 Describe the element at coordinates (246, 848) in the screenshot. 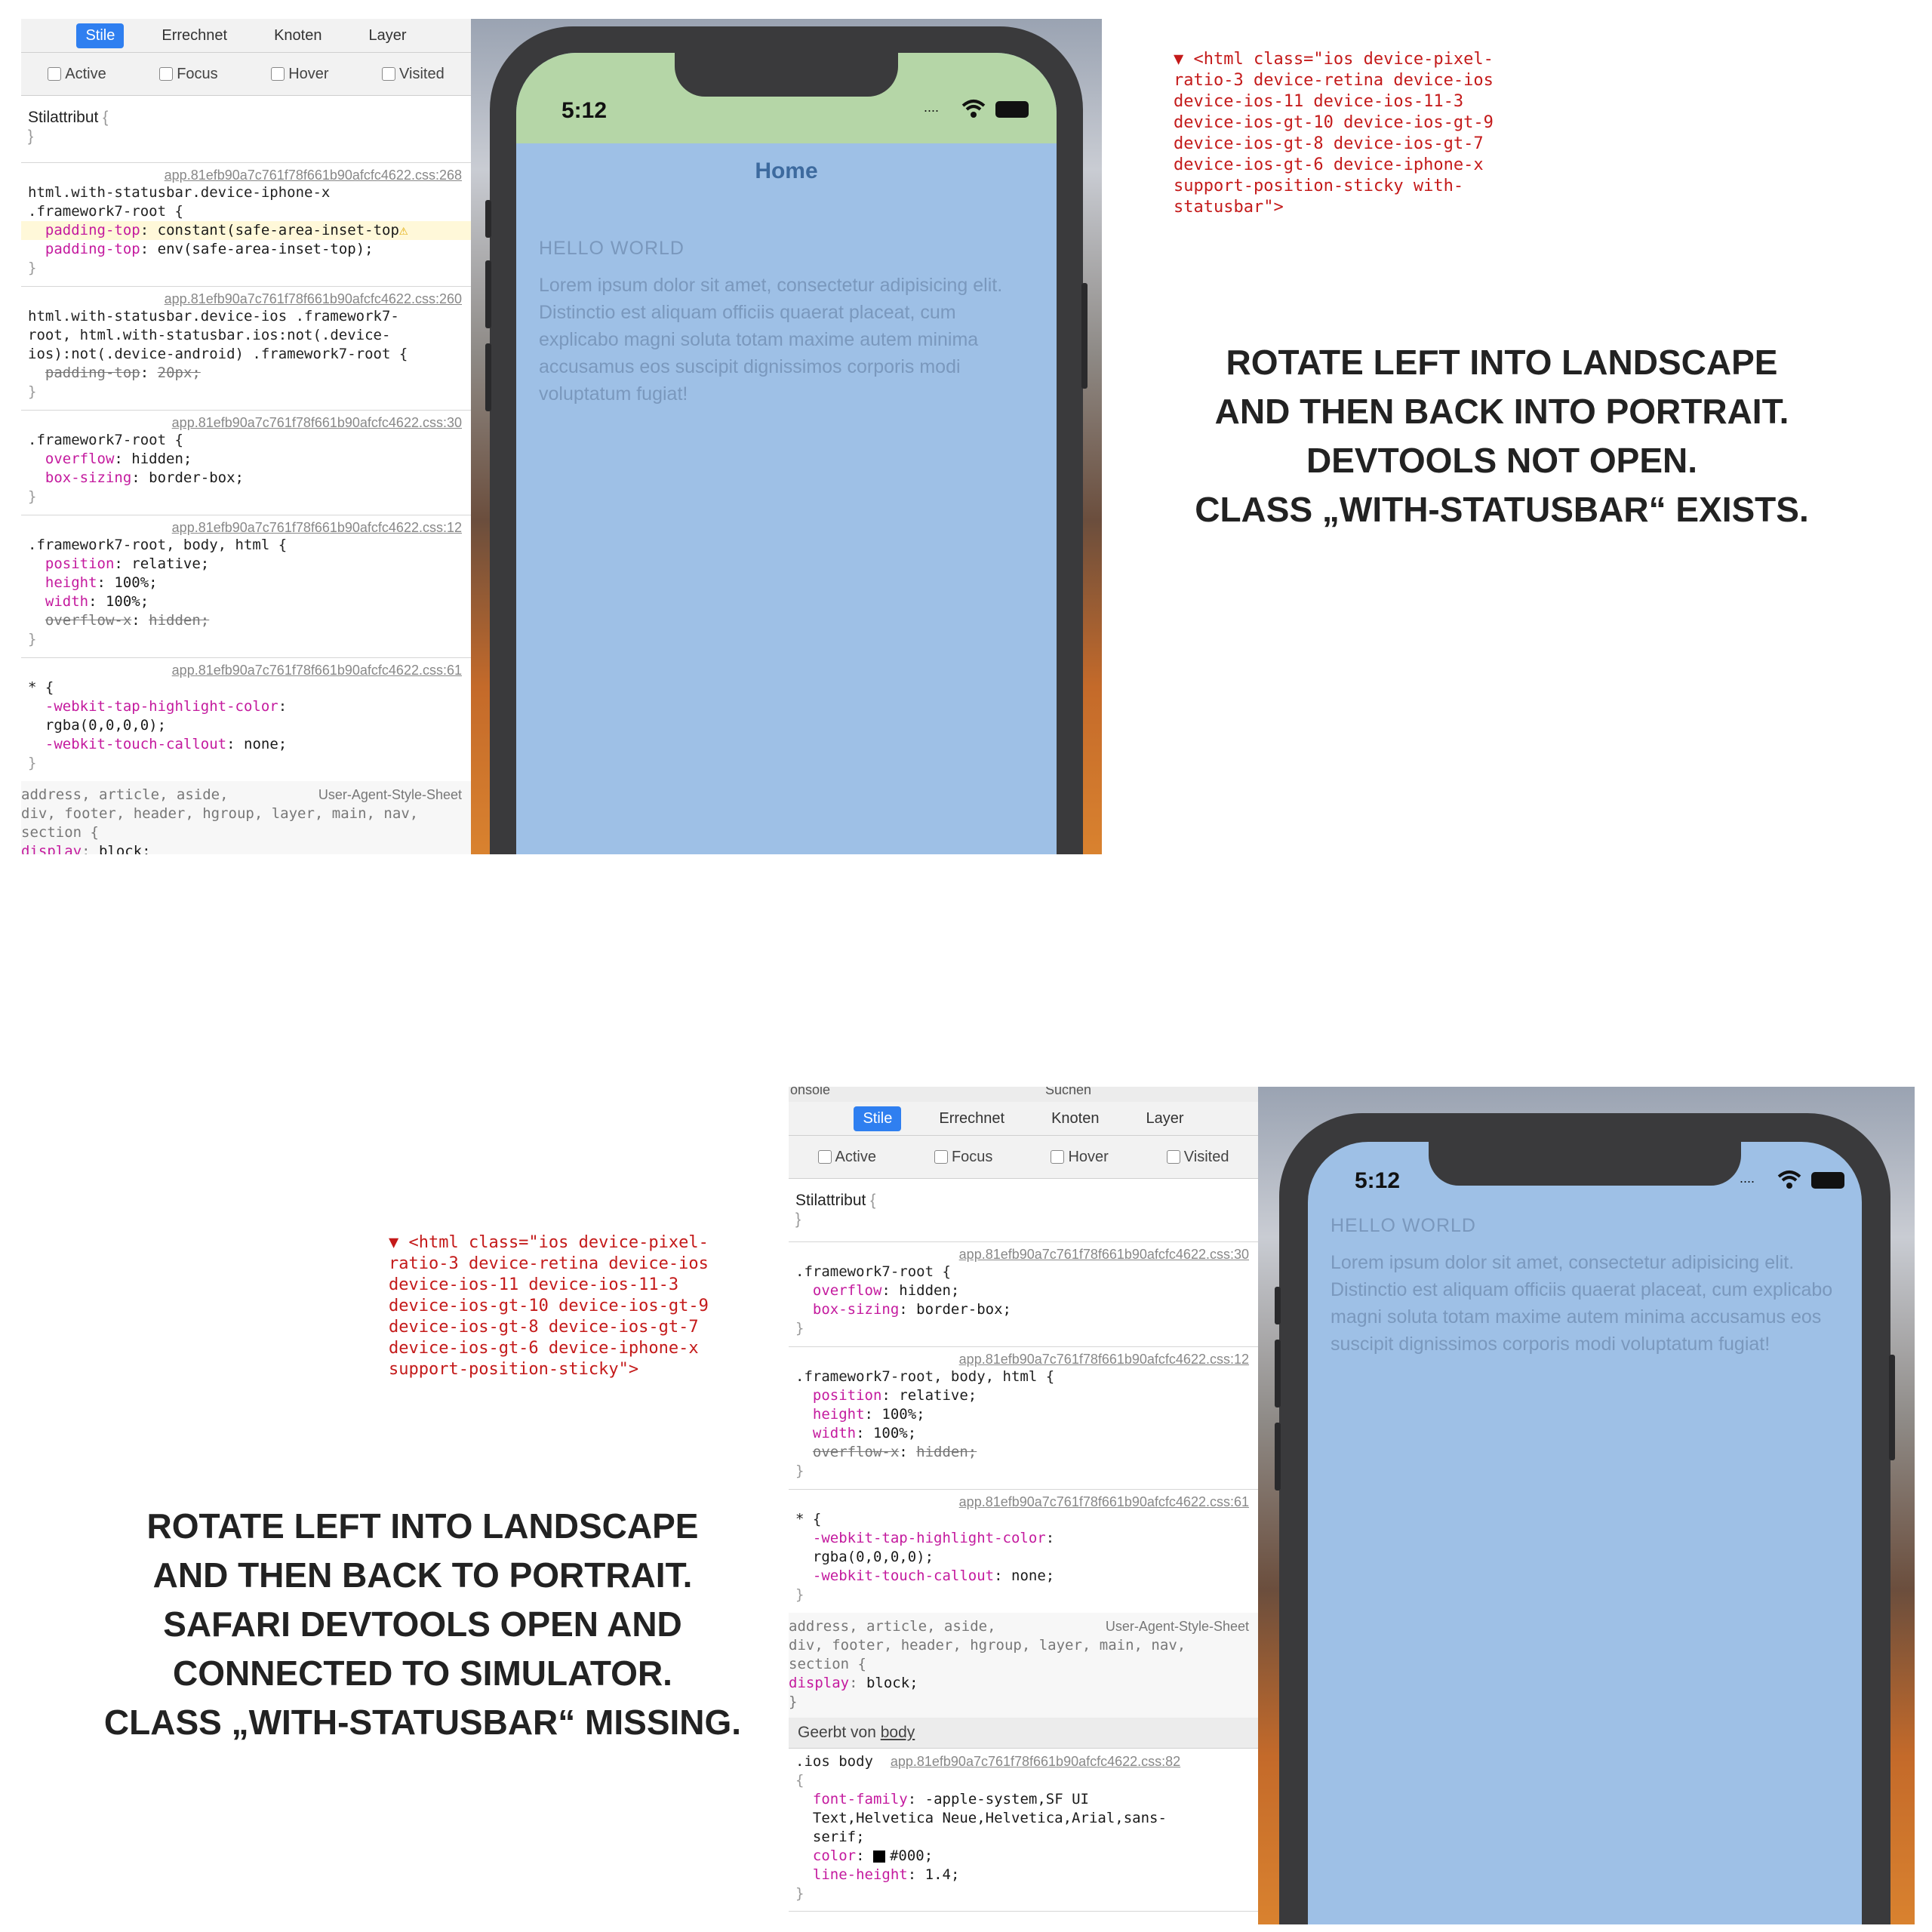

I see `css-declaration: display: block;` at that location.